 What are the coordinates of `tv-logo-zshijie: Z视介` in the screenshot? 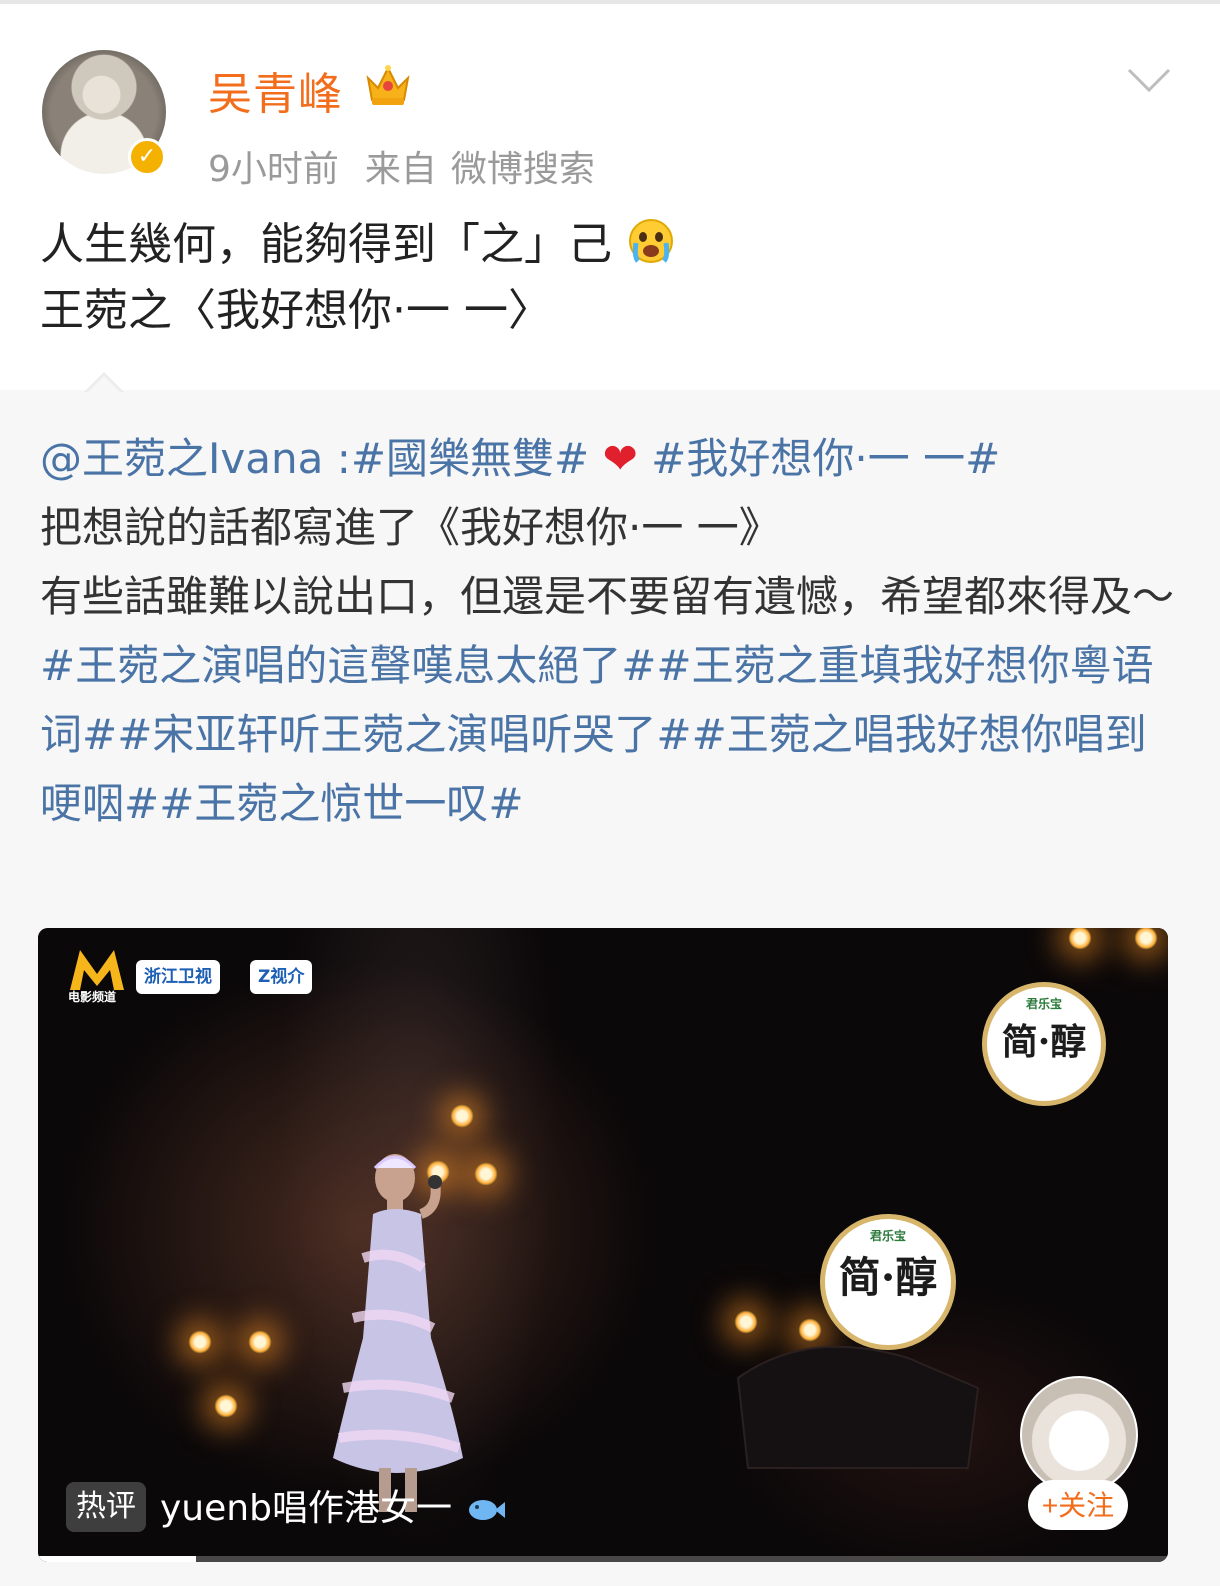 It's located at (281, 977).